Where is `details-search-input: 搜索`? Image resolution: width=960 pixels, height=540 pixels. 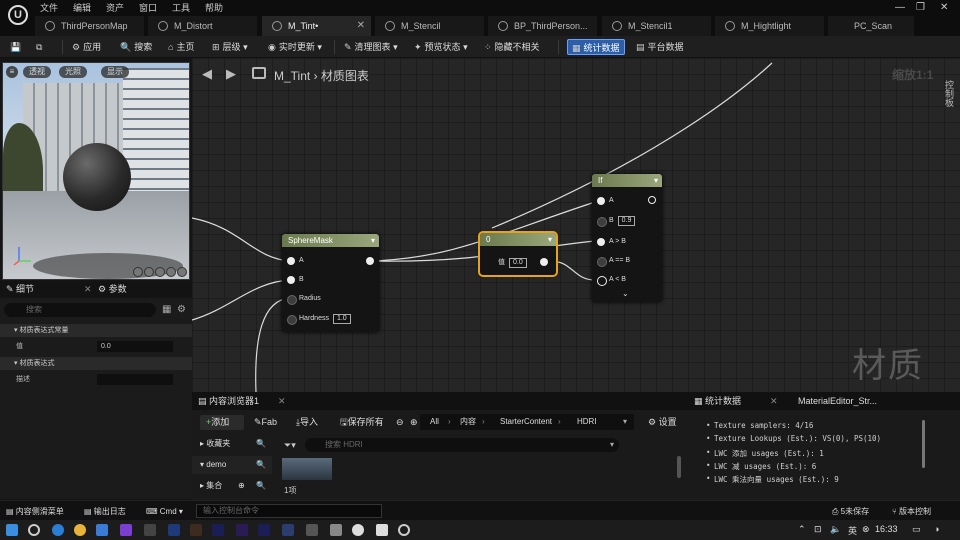 details-search-input: 搜索 is located at coordinates (80, 310).